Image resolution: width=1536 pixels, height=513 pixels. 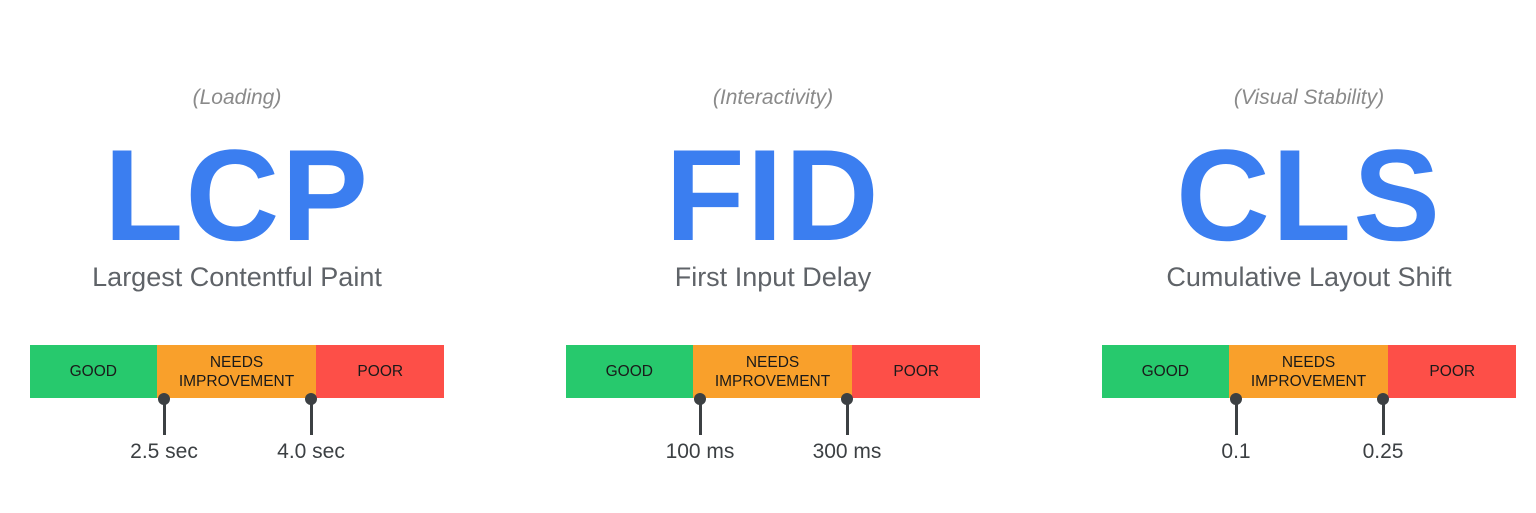 I want to click on metric-abbreviation: CLS, so click(x=1309, y=195).